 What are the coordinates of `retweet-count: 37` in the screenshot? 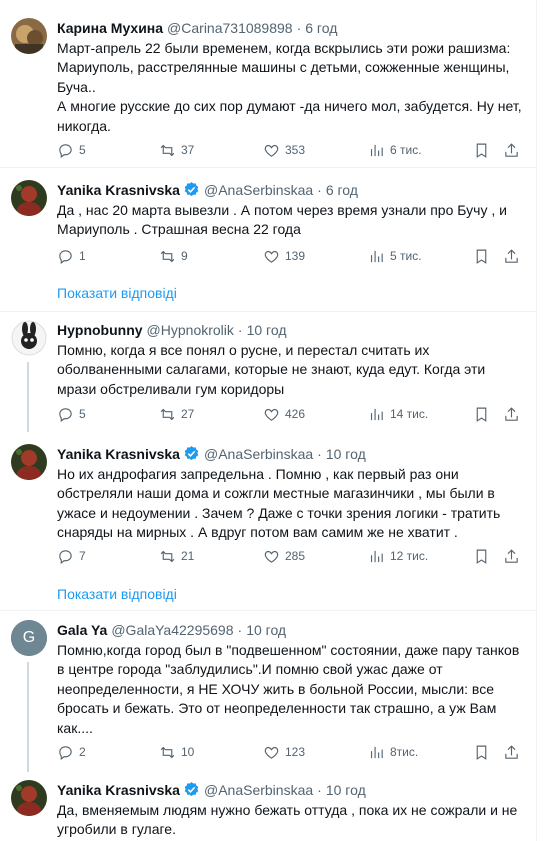 It's located at (188, 150).